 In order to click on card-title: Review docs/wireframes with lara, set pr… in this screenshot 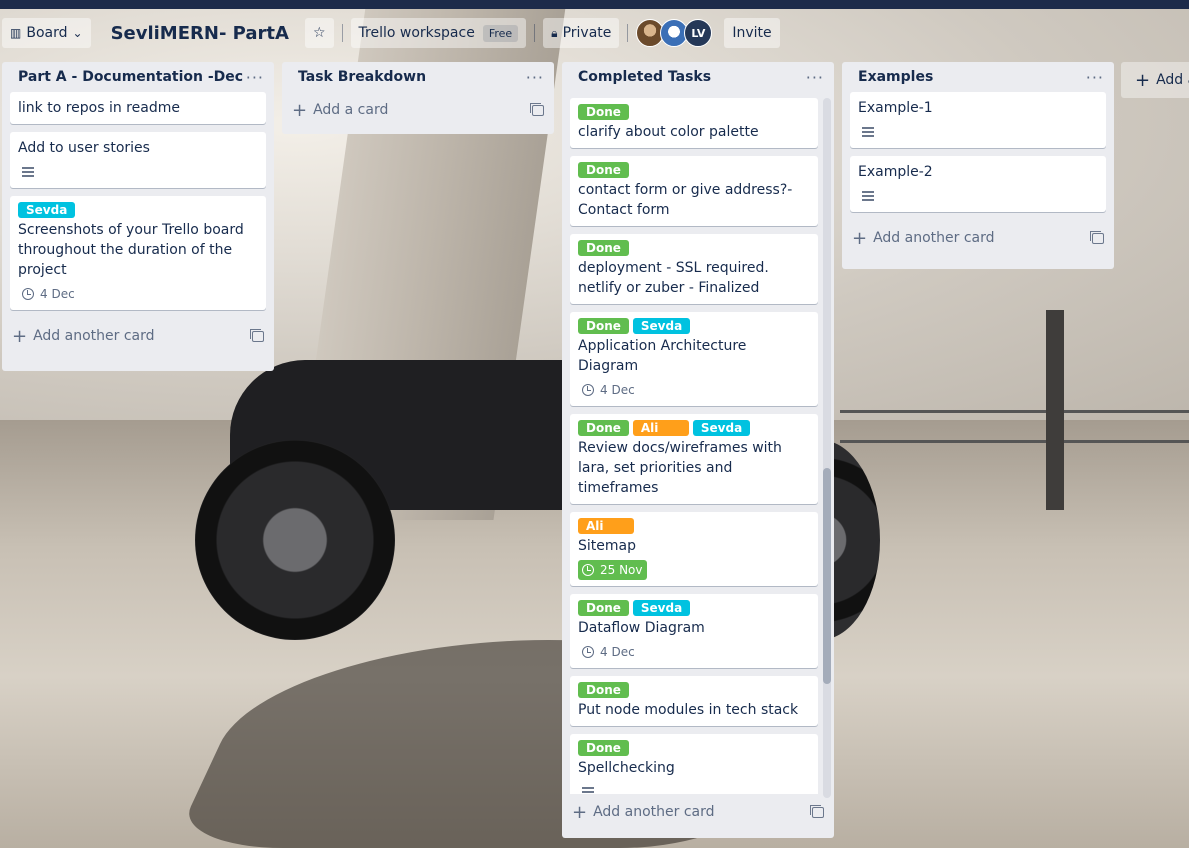, I will do `click(680, 468)`.